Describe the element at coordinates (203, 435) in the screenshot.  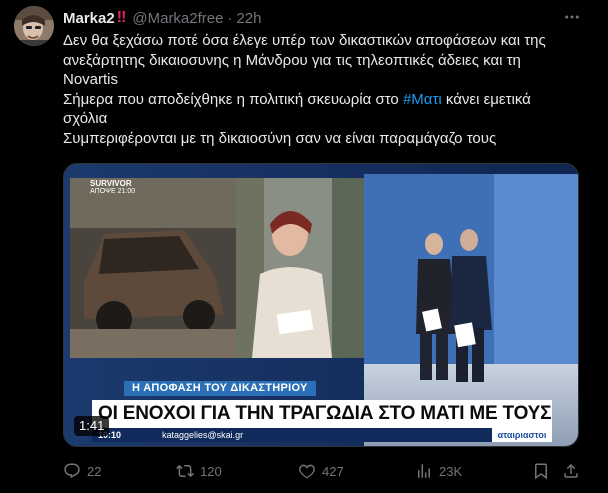
I see `ticker-email: kataggelies@skai.gr` at that location.